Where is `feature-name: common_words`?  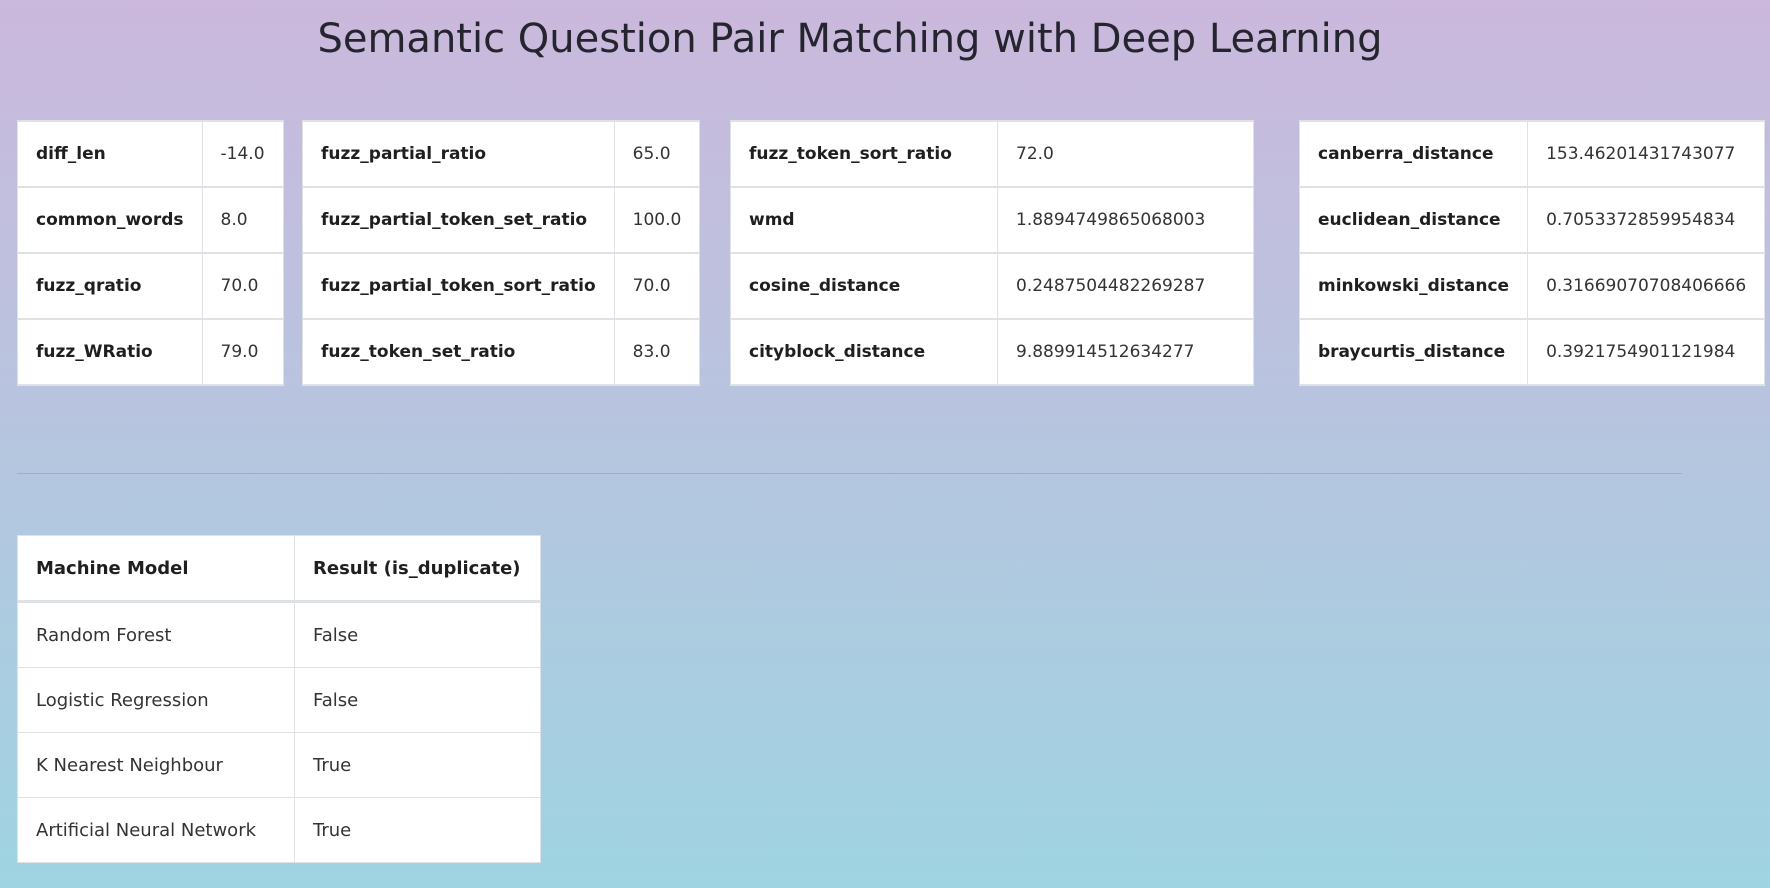
feature-name: common_words is located at coordinates (110, 220).